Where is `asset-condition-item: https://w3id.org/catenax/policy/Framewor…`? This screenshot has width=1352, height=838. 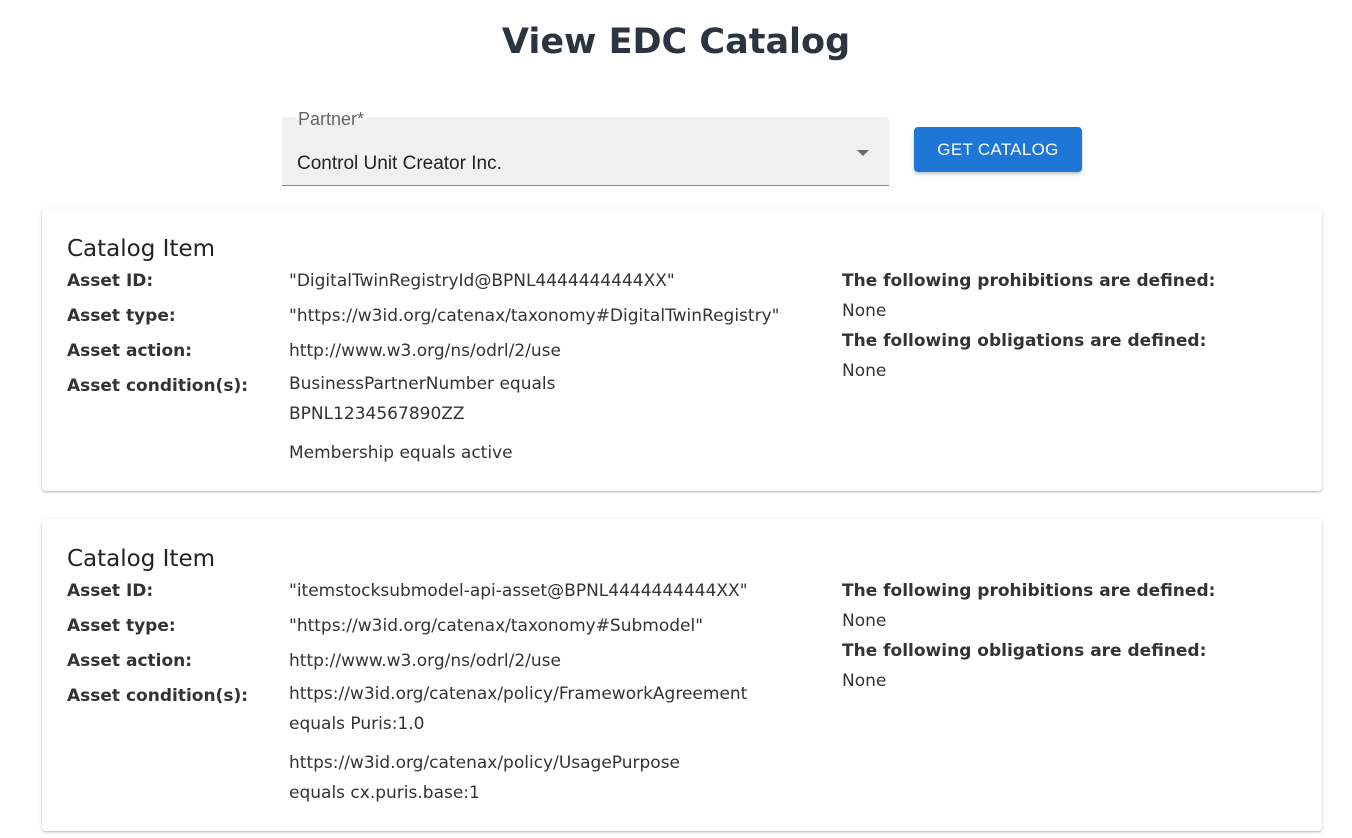 asset-condition-item: https://w3id.org/catenax/policy/Framewor… is located at coordinates (518, 709).